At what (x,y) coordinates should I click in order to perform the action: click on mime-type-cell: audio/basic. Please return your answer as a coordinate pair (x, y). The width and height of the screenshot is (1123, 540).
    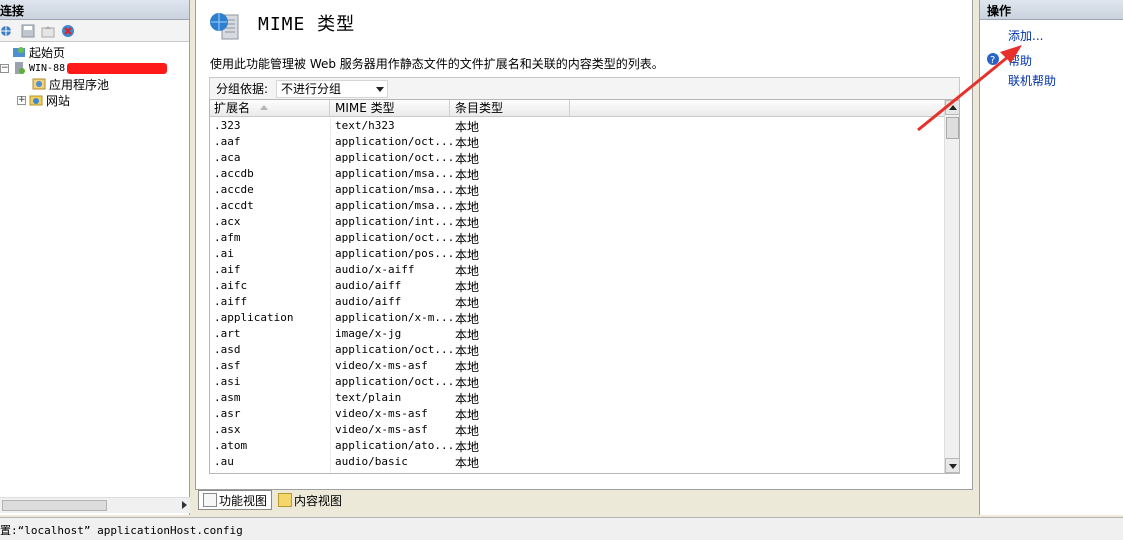
    Looking at the image, I should click on (371, 461).